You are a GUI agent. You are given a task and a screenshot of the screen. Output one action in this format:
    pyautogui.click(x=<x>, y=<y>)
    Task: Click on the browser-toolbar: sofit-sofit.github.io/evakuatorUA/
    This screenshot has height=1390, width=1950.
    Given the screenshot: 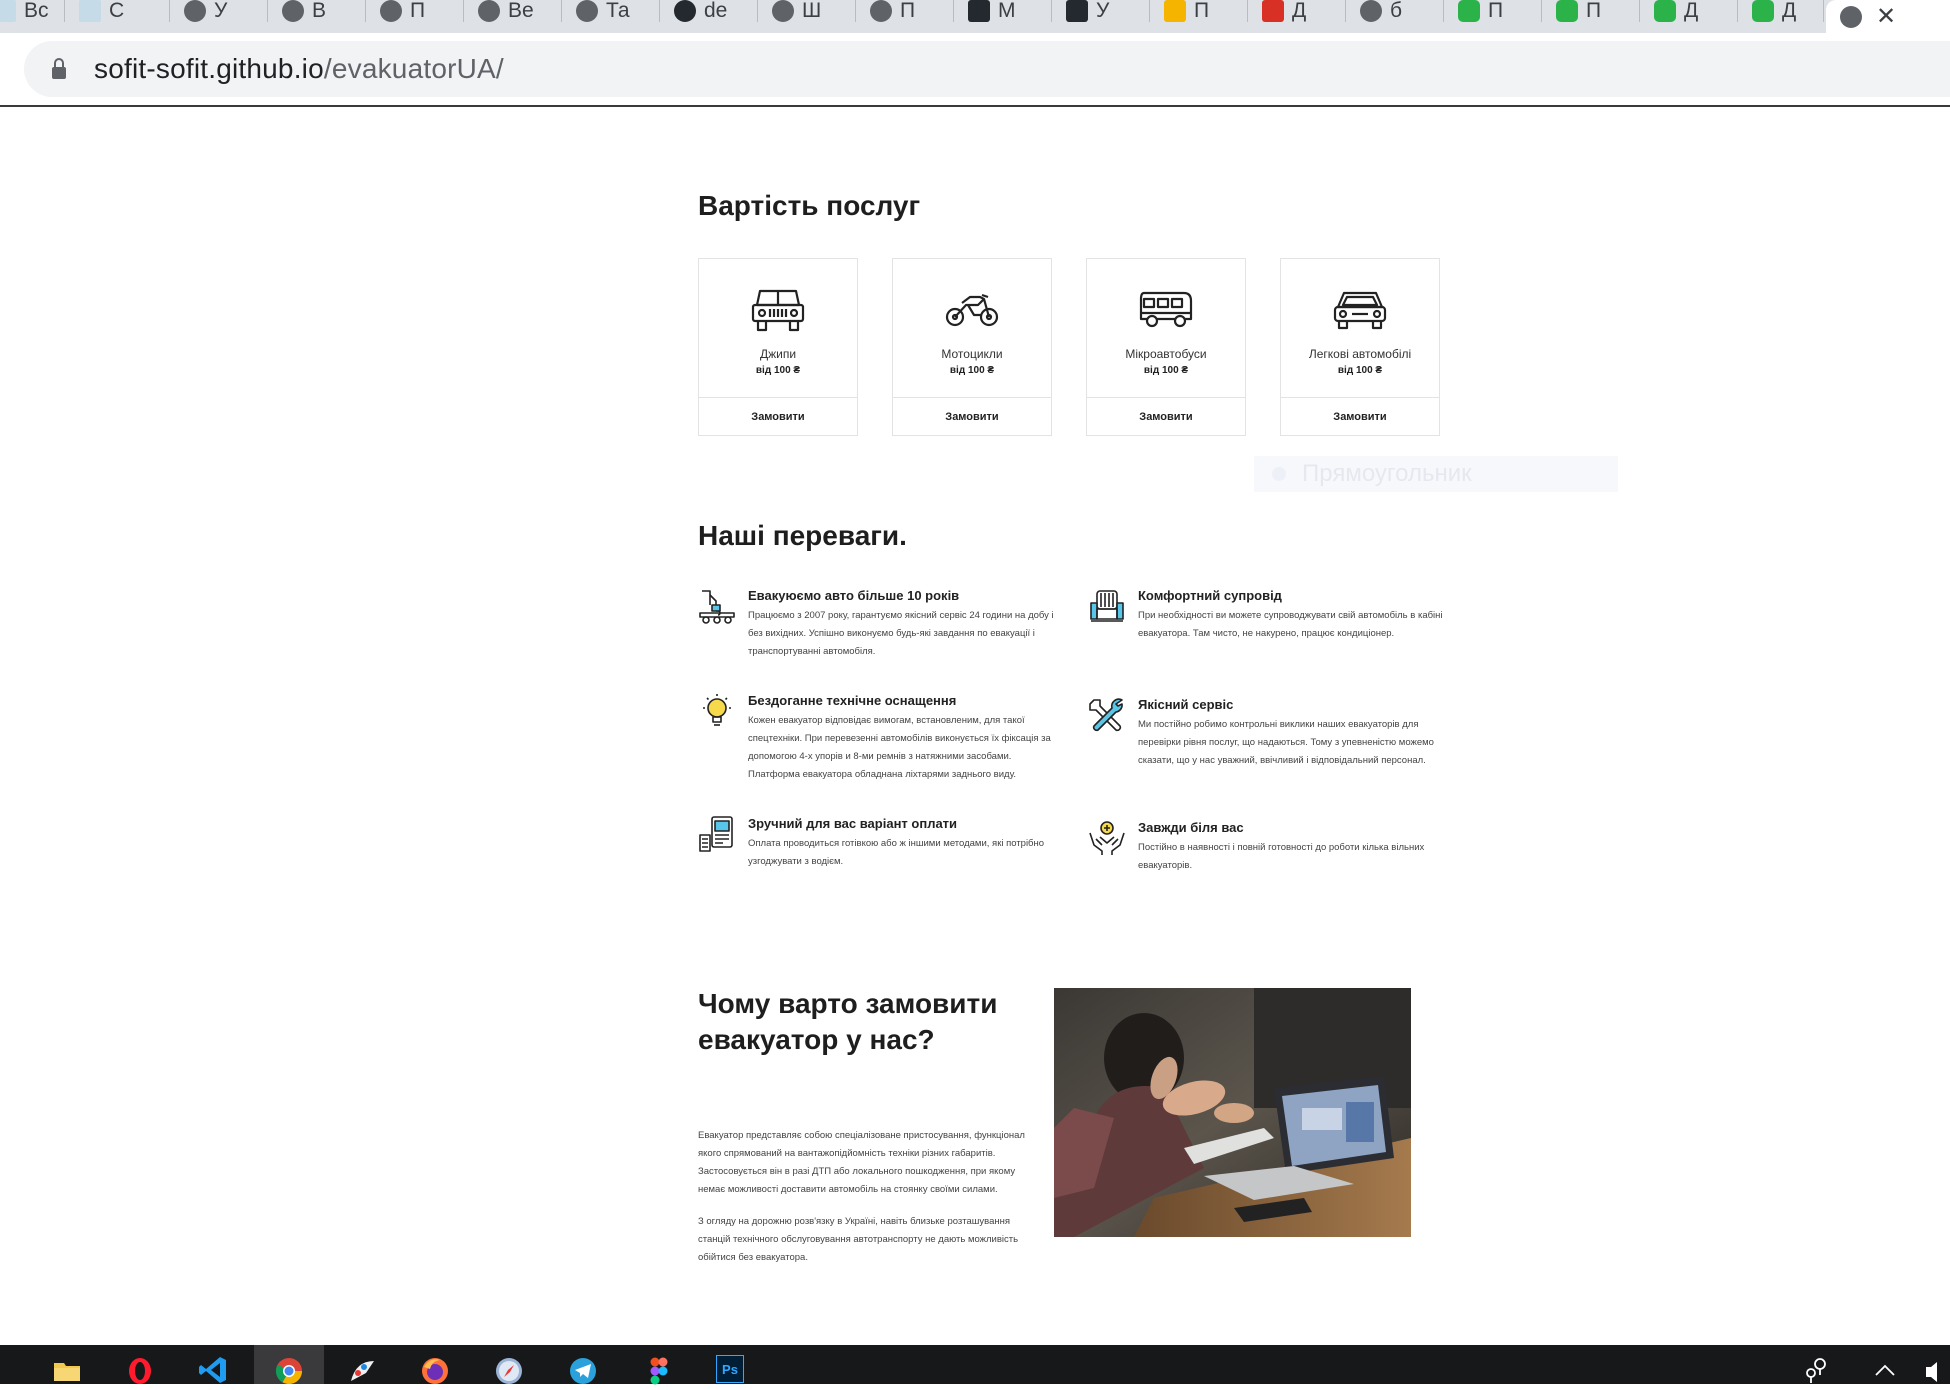 What is the action you would take?
    pyautogui.click(x=975, y=70)
    